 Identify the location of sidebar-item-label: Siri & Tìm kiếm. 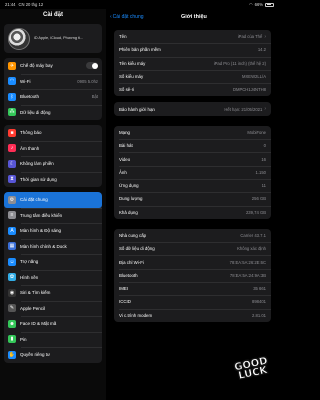
(35, 293).